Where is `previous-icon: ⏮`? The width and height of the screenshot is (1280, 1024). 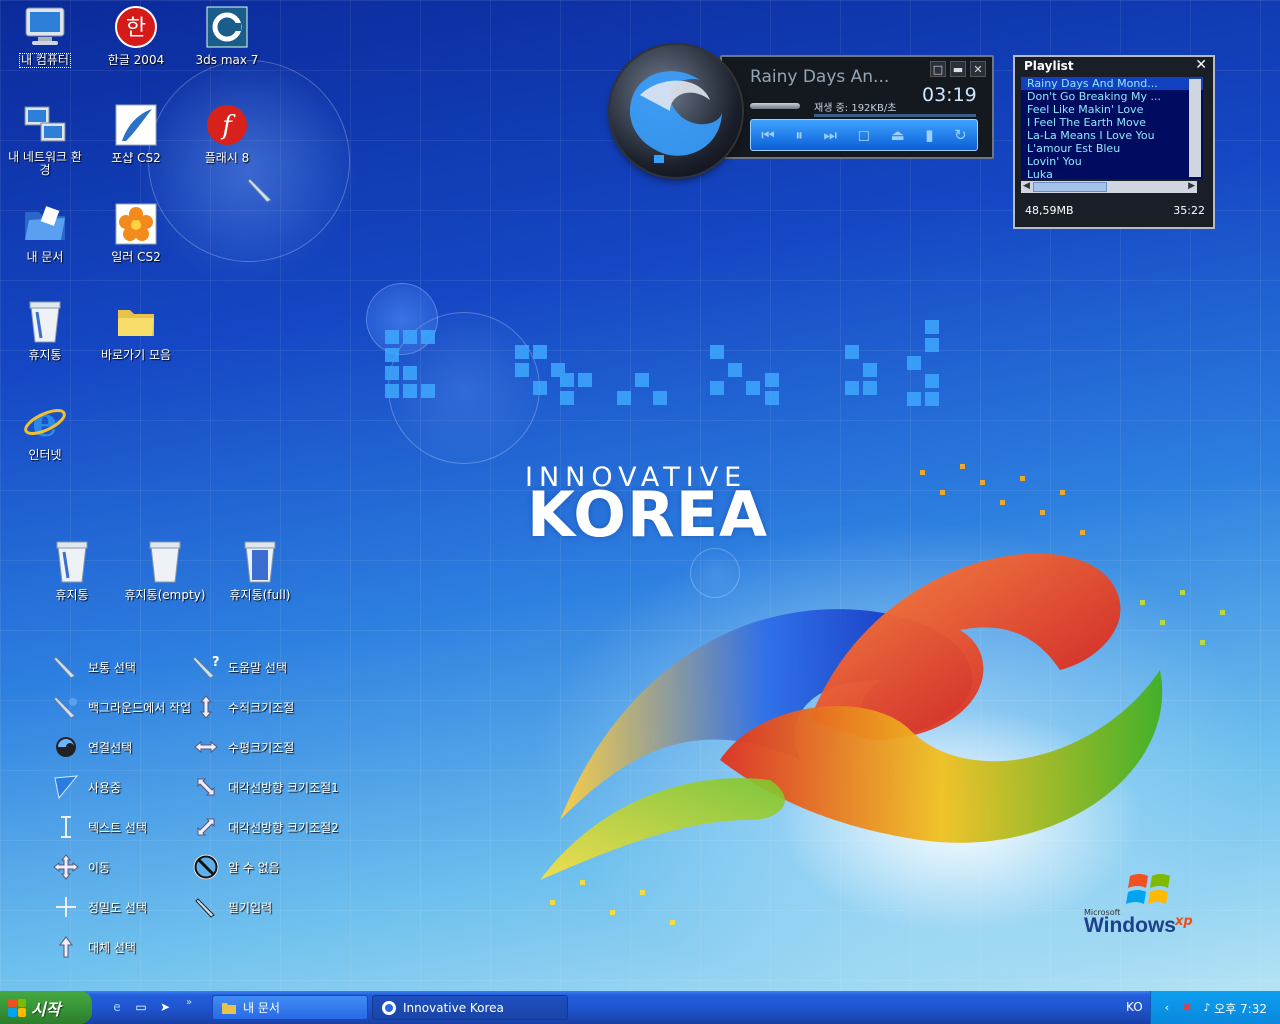
previous-icon: ⏮ is located at coordinates (768, 135).